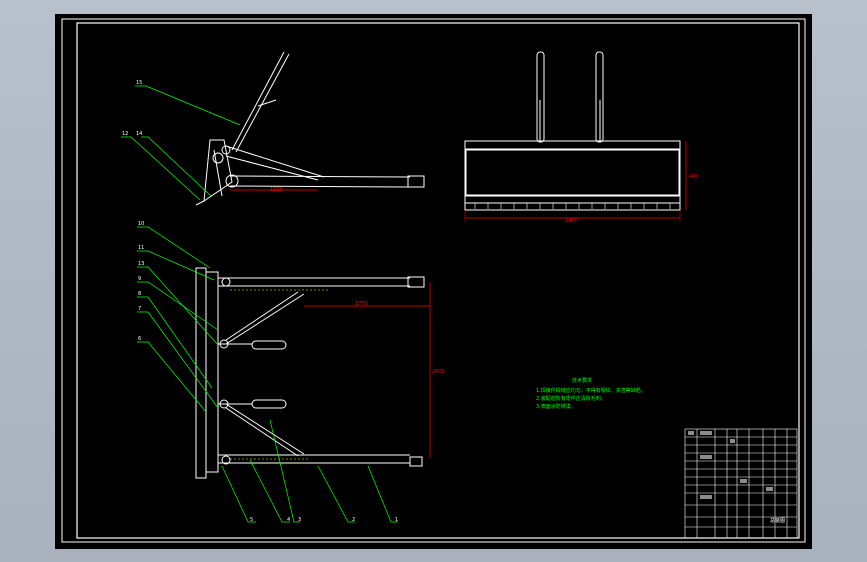 Image resolution: width=867 pixels, height=562 pixels. What do you see at coordinates (374, 370) in the screenshot?
I see `plan-dimensions: 1700 2400` at bounding box center [374, 370].